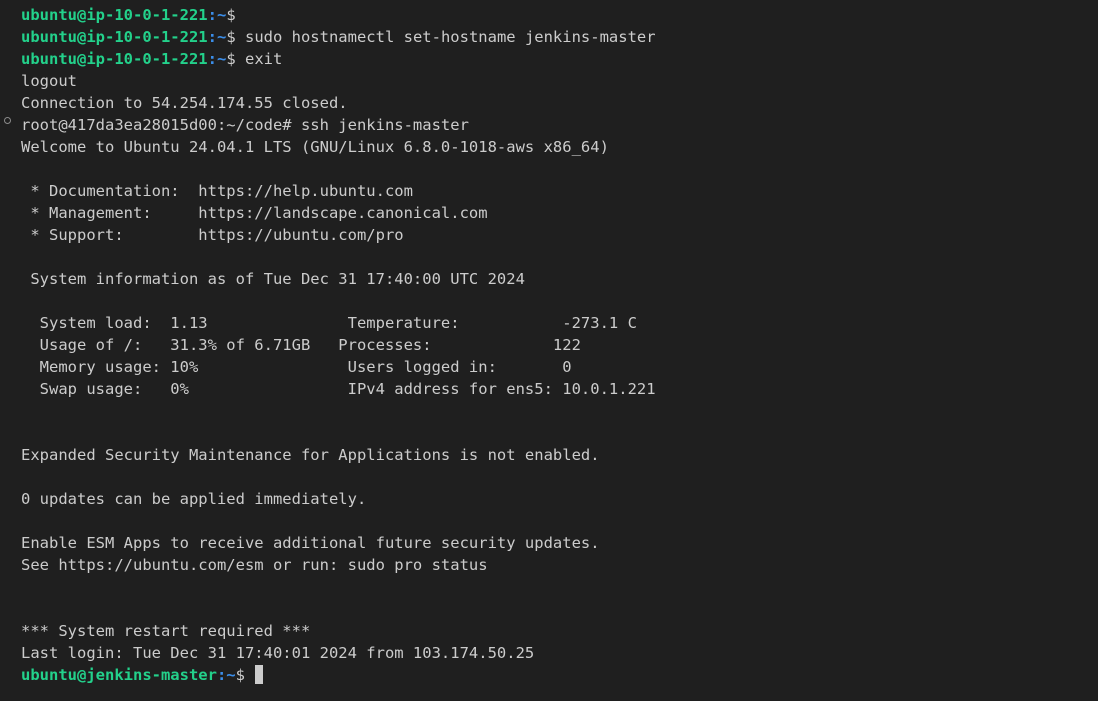 Image resolution: width=1098 pixels, height=701 pixels. What do you see at coordinates (217, 191) in the screenshot?
I see `output-line: * Documentation: https://help.ubuntu.com` at bounding box center [217, 191].